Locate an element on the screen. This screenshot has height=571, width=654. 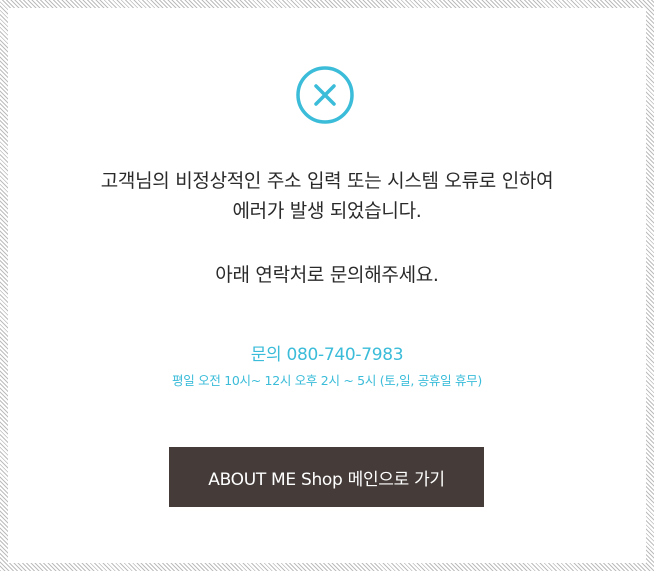
contact-instruction: 아래 연락처로 문의해주세요. is located at coordinates (327, 275).